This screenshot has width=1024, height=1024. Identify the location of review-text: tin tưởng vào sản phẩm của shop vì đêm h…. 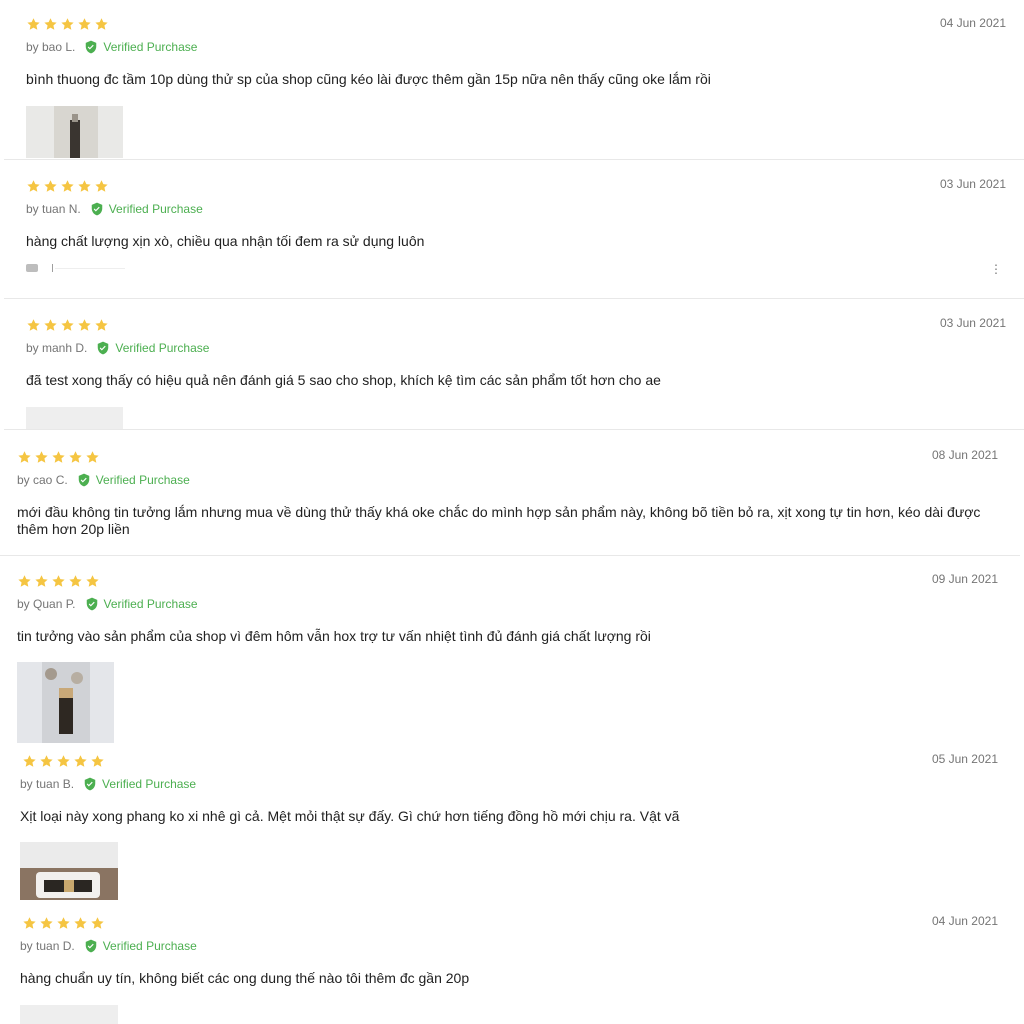
(334, 636).